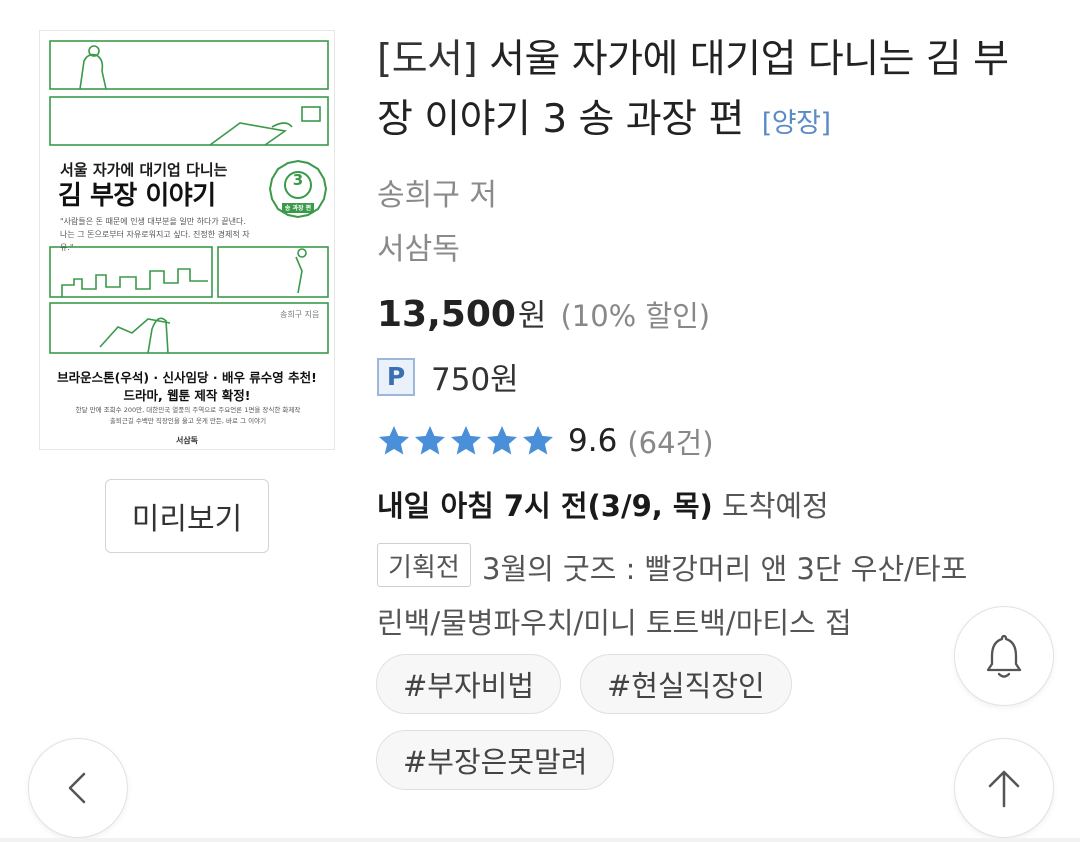 This screenshot has width=1080, height=842. Describe the element at coordinates (427, 59) in the screenshot. I see `category-label: [도서]` at that location.